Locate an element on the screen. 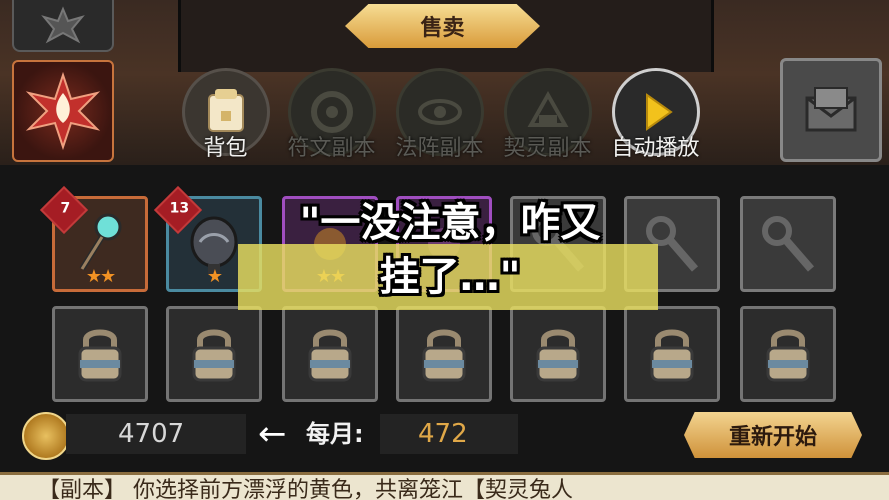 This screenshot has height=500, width=889. tab-label: 自动播放 is located at coordinates (655, 148).